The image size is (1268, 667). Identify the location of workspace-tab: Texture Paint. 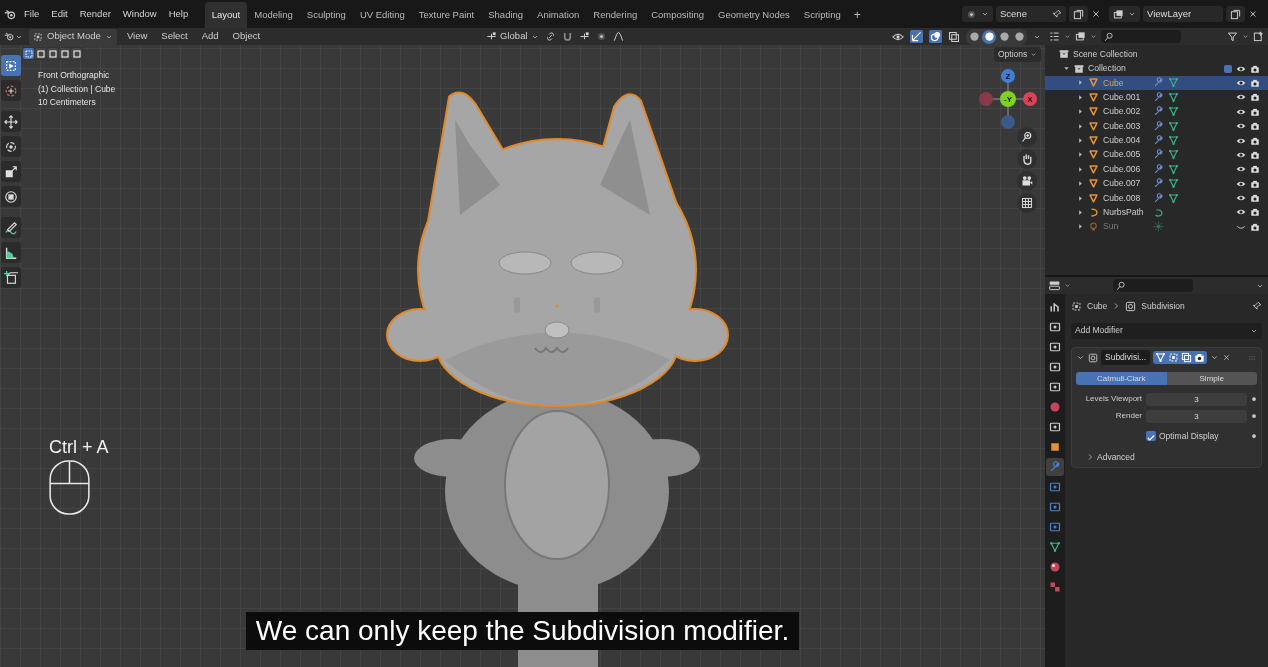
(446, 14).